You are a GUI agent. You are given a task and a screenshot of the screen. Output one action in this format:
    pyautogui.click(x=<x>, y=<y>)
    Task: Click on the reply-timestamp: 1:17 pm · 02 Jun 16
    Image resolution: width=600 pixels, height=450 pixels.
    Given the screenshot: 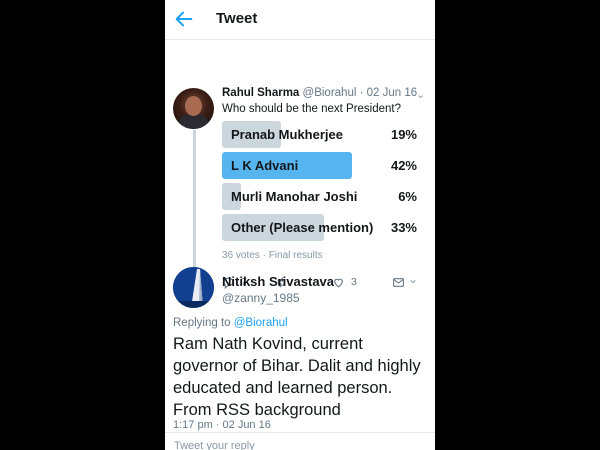 What is the action you would take?
    pyautogui.click(x=222, y=425)
    